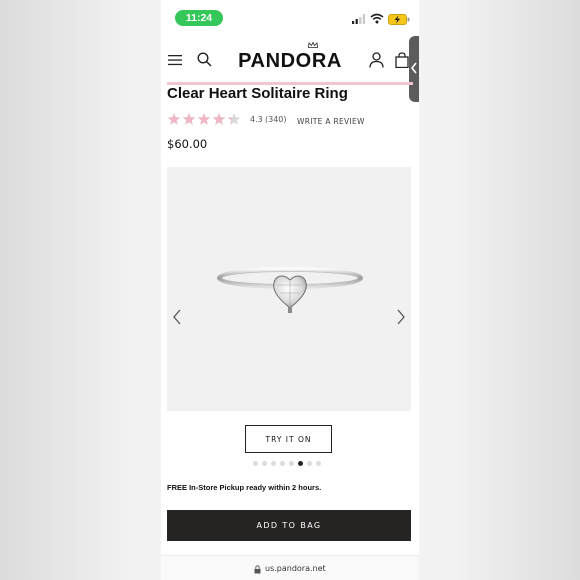 Image resolution: width=580 pixels, height=580 pixels. Describe the element at coordinates (287, 464) in the screenshot. I see `carousel-dots` at that location.